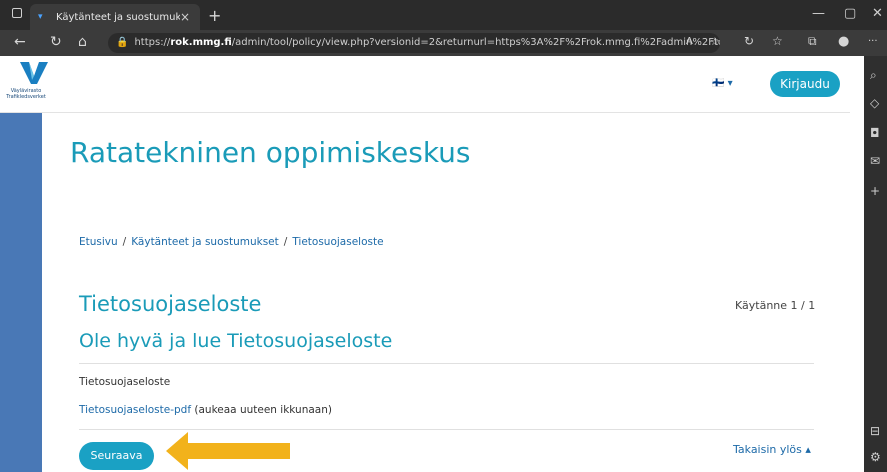 The height and width of the screenshot is (472, 887). Describe the element at coordinates (877, 13) in the screenshot. I see `close-icon: ✕` at that location.